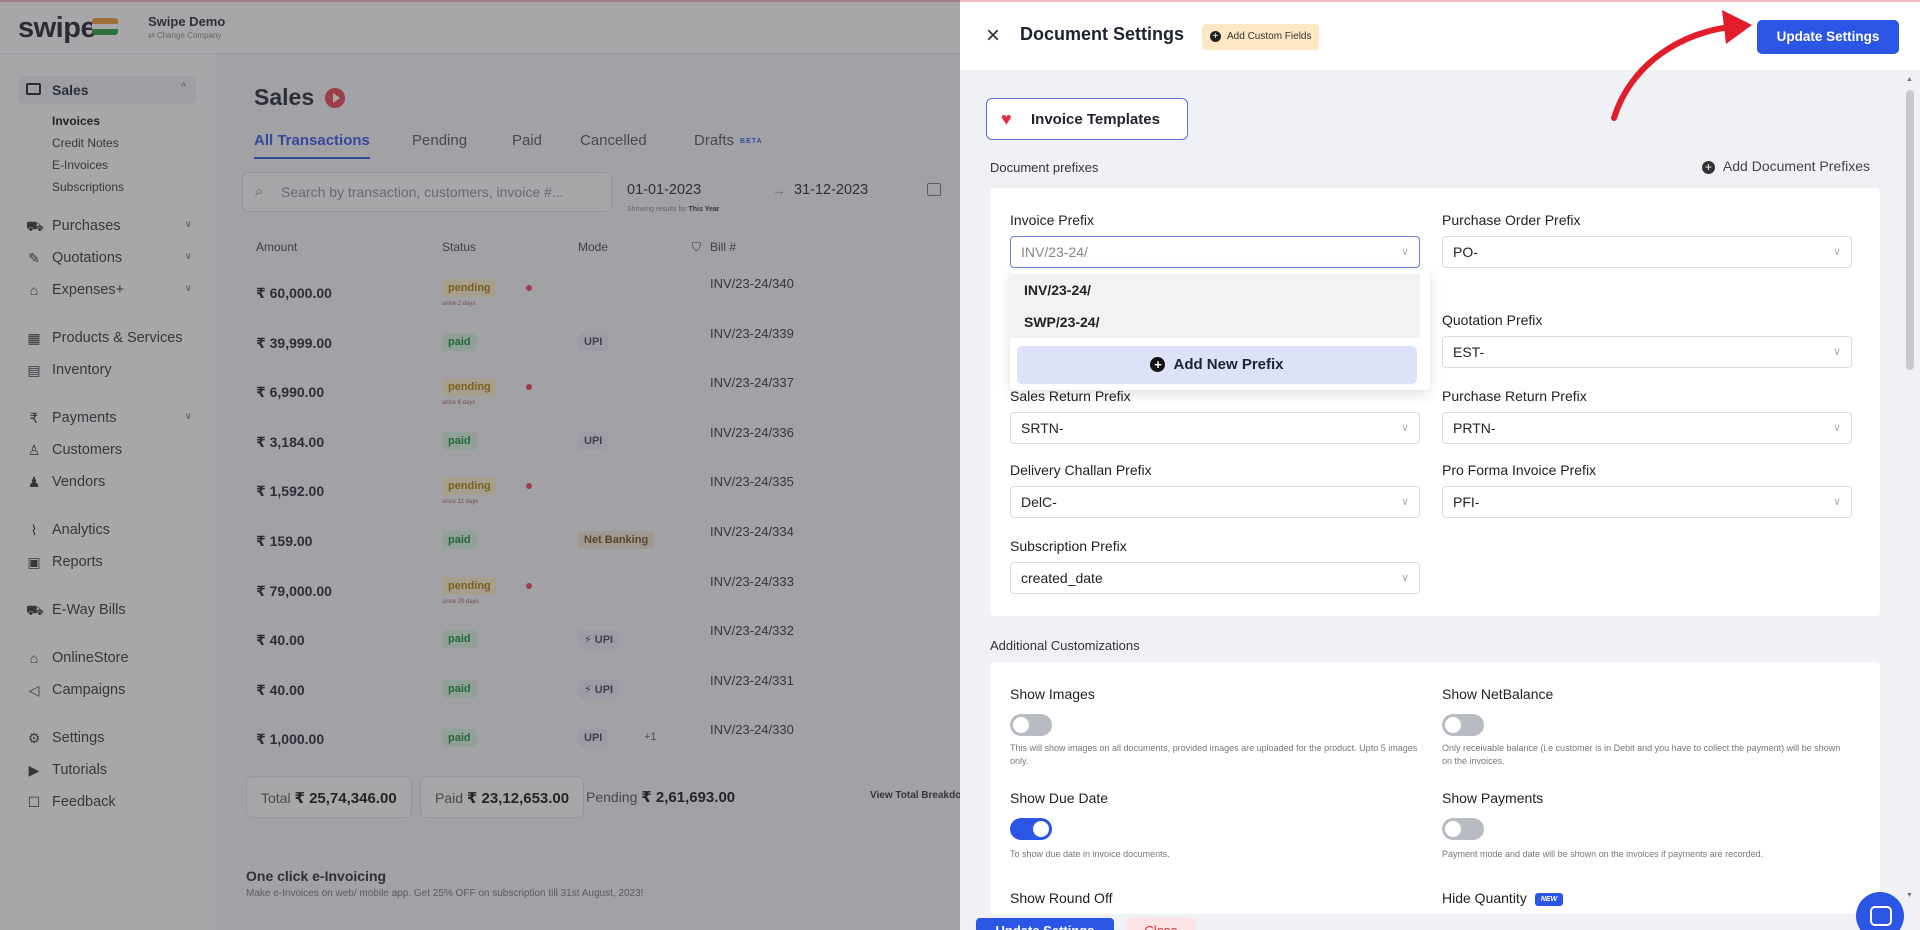 The width and height of the screenshot is (1920, 930). What do you see at coordinates (1440, 922) in the screenshot?
I see `drawer-footer: Update Settings Close` at bounding box center [1440, 922].